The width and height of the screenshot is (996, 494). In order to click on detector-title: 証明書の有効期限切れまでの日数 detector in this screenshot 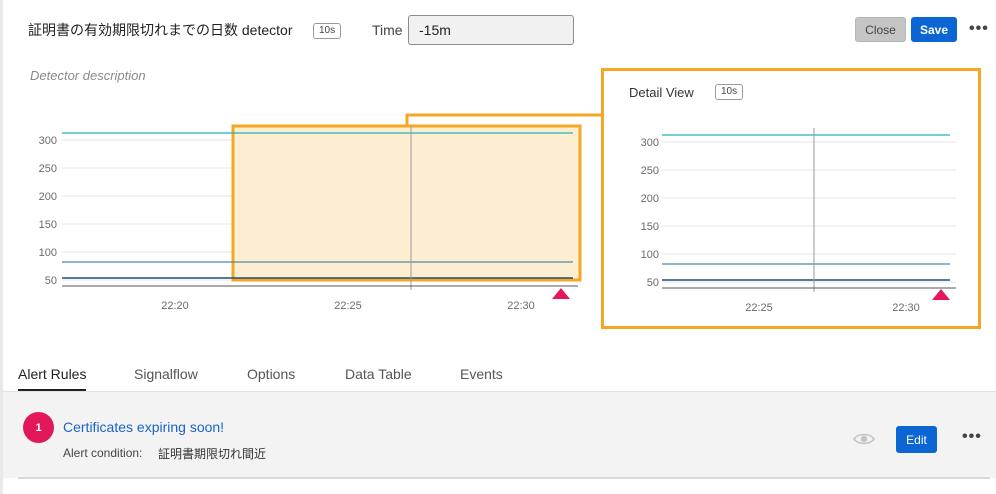, I will do `click(160, 30)`.